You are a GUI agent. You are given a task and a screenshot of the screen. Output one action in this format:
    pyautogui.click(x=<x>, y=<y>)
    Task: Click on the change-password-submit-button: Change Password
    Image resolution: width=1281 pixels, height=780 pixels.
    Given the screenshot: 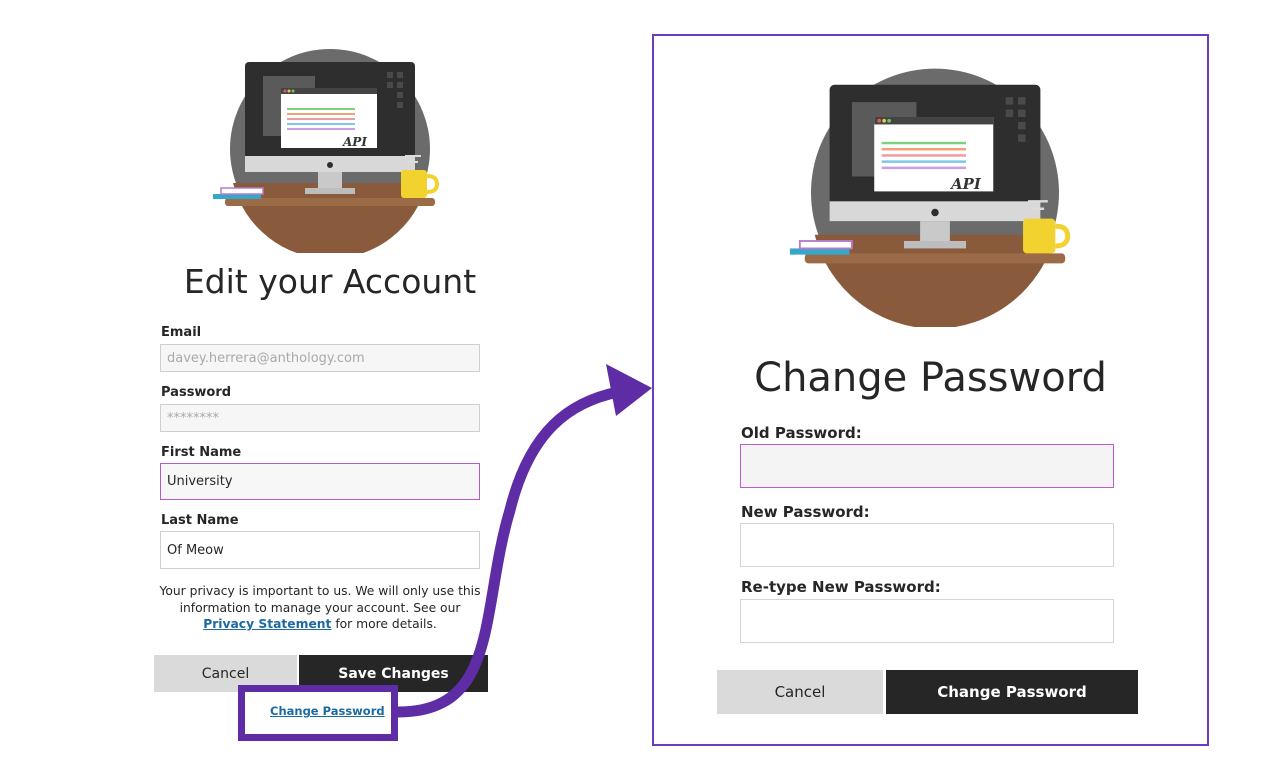 What is the action you would take?
    pyautogui.click(x=1012, y=692)
    